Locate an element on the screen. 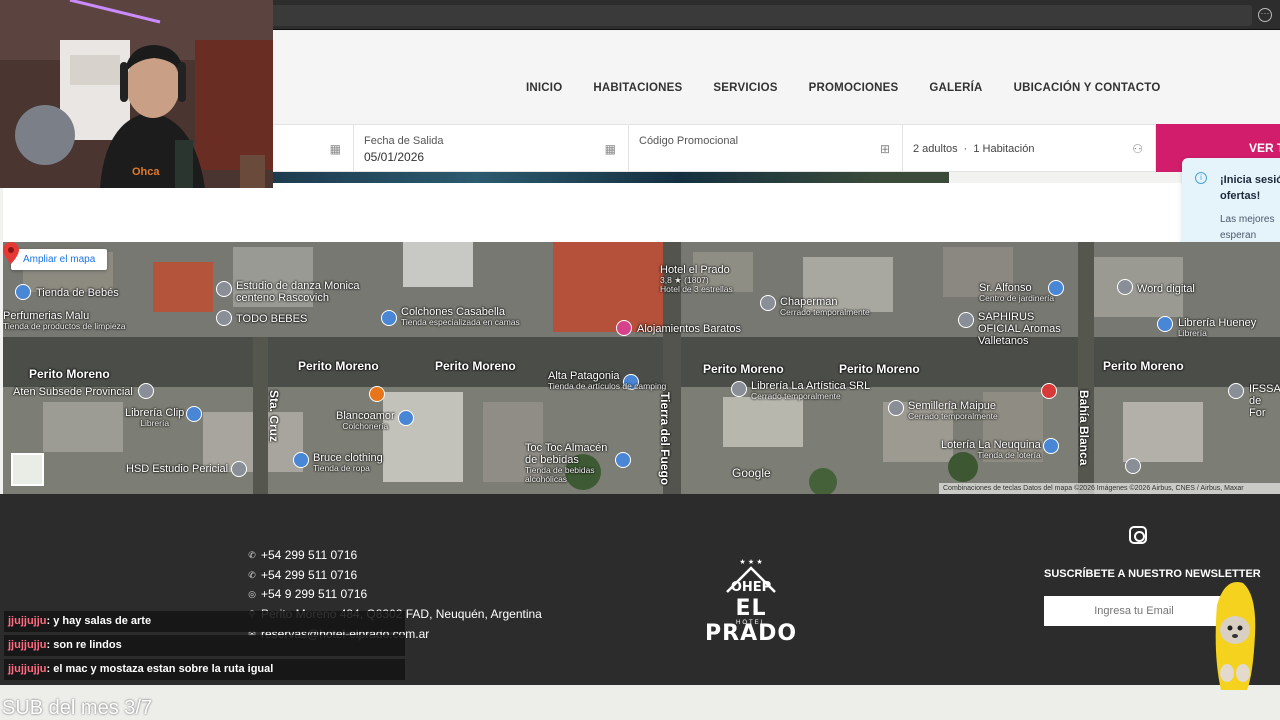  map-poi-label: Blancoamor Colchonería is located at coordinates (365, 420).